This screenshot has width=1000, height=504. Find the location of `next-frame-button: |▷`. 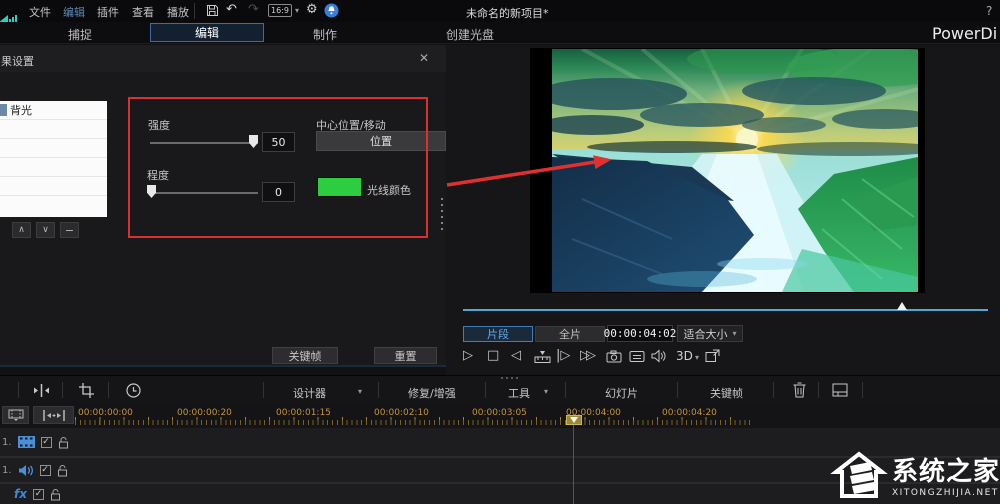

next-frame-button: |▷ is located at coordinates (563, 355).